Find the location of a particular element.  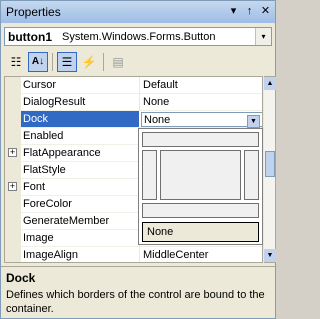

property-name: Image is located at coordinates (38, 238).